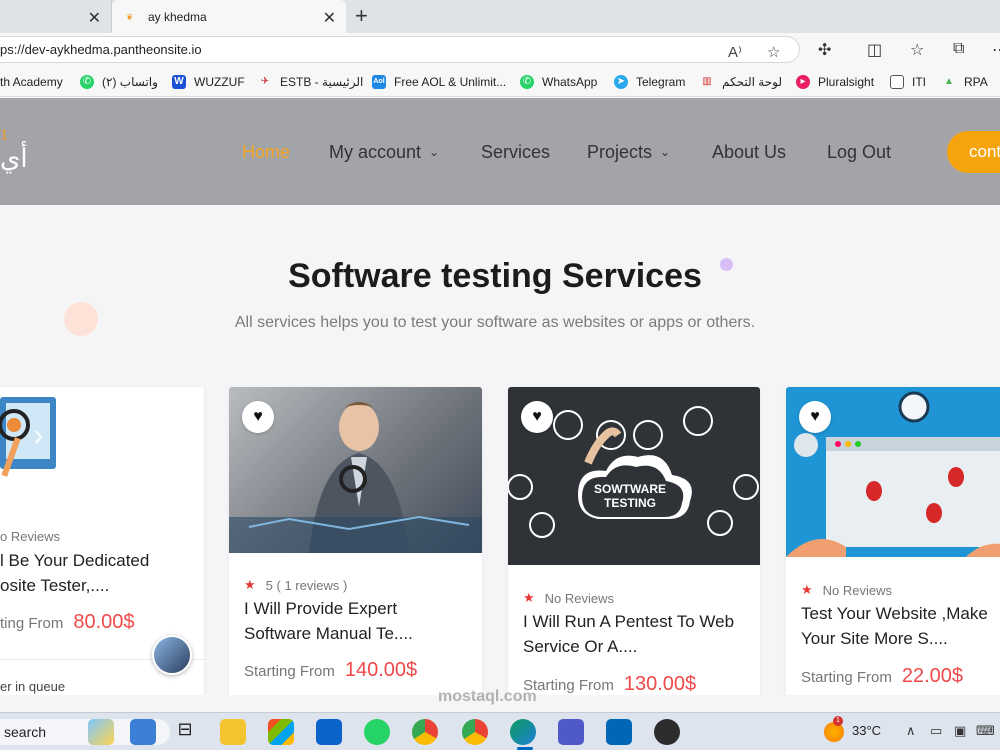  What do you see at coordinates (75, 560) in the screenshot?
I see `card-title-line: l Be Your Dedicated` at bounding box center [75, 560].